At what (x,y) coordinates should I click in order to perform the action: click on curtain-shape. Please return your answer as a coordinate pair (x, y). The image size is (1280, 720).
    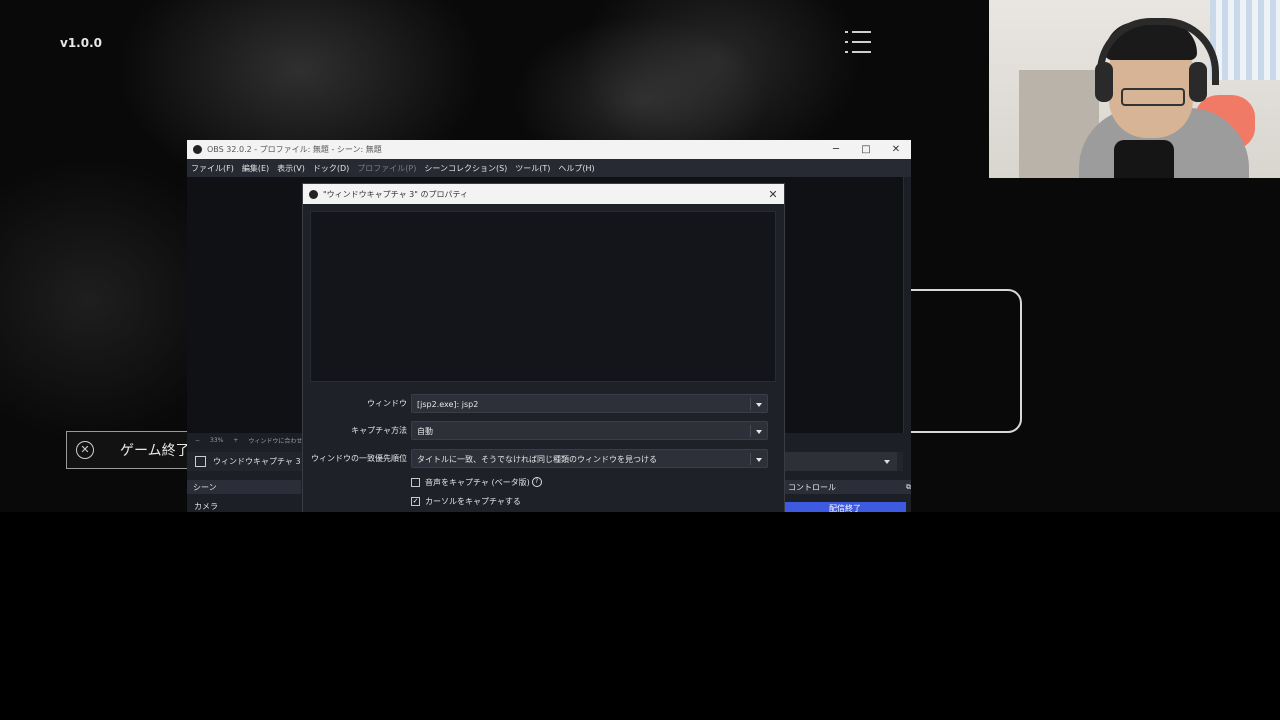
    Looking at the image, I should click on (1245, 40).